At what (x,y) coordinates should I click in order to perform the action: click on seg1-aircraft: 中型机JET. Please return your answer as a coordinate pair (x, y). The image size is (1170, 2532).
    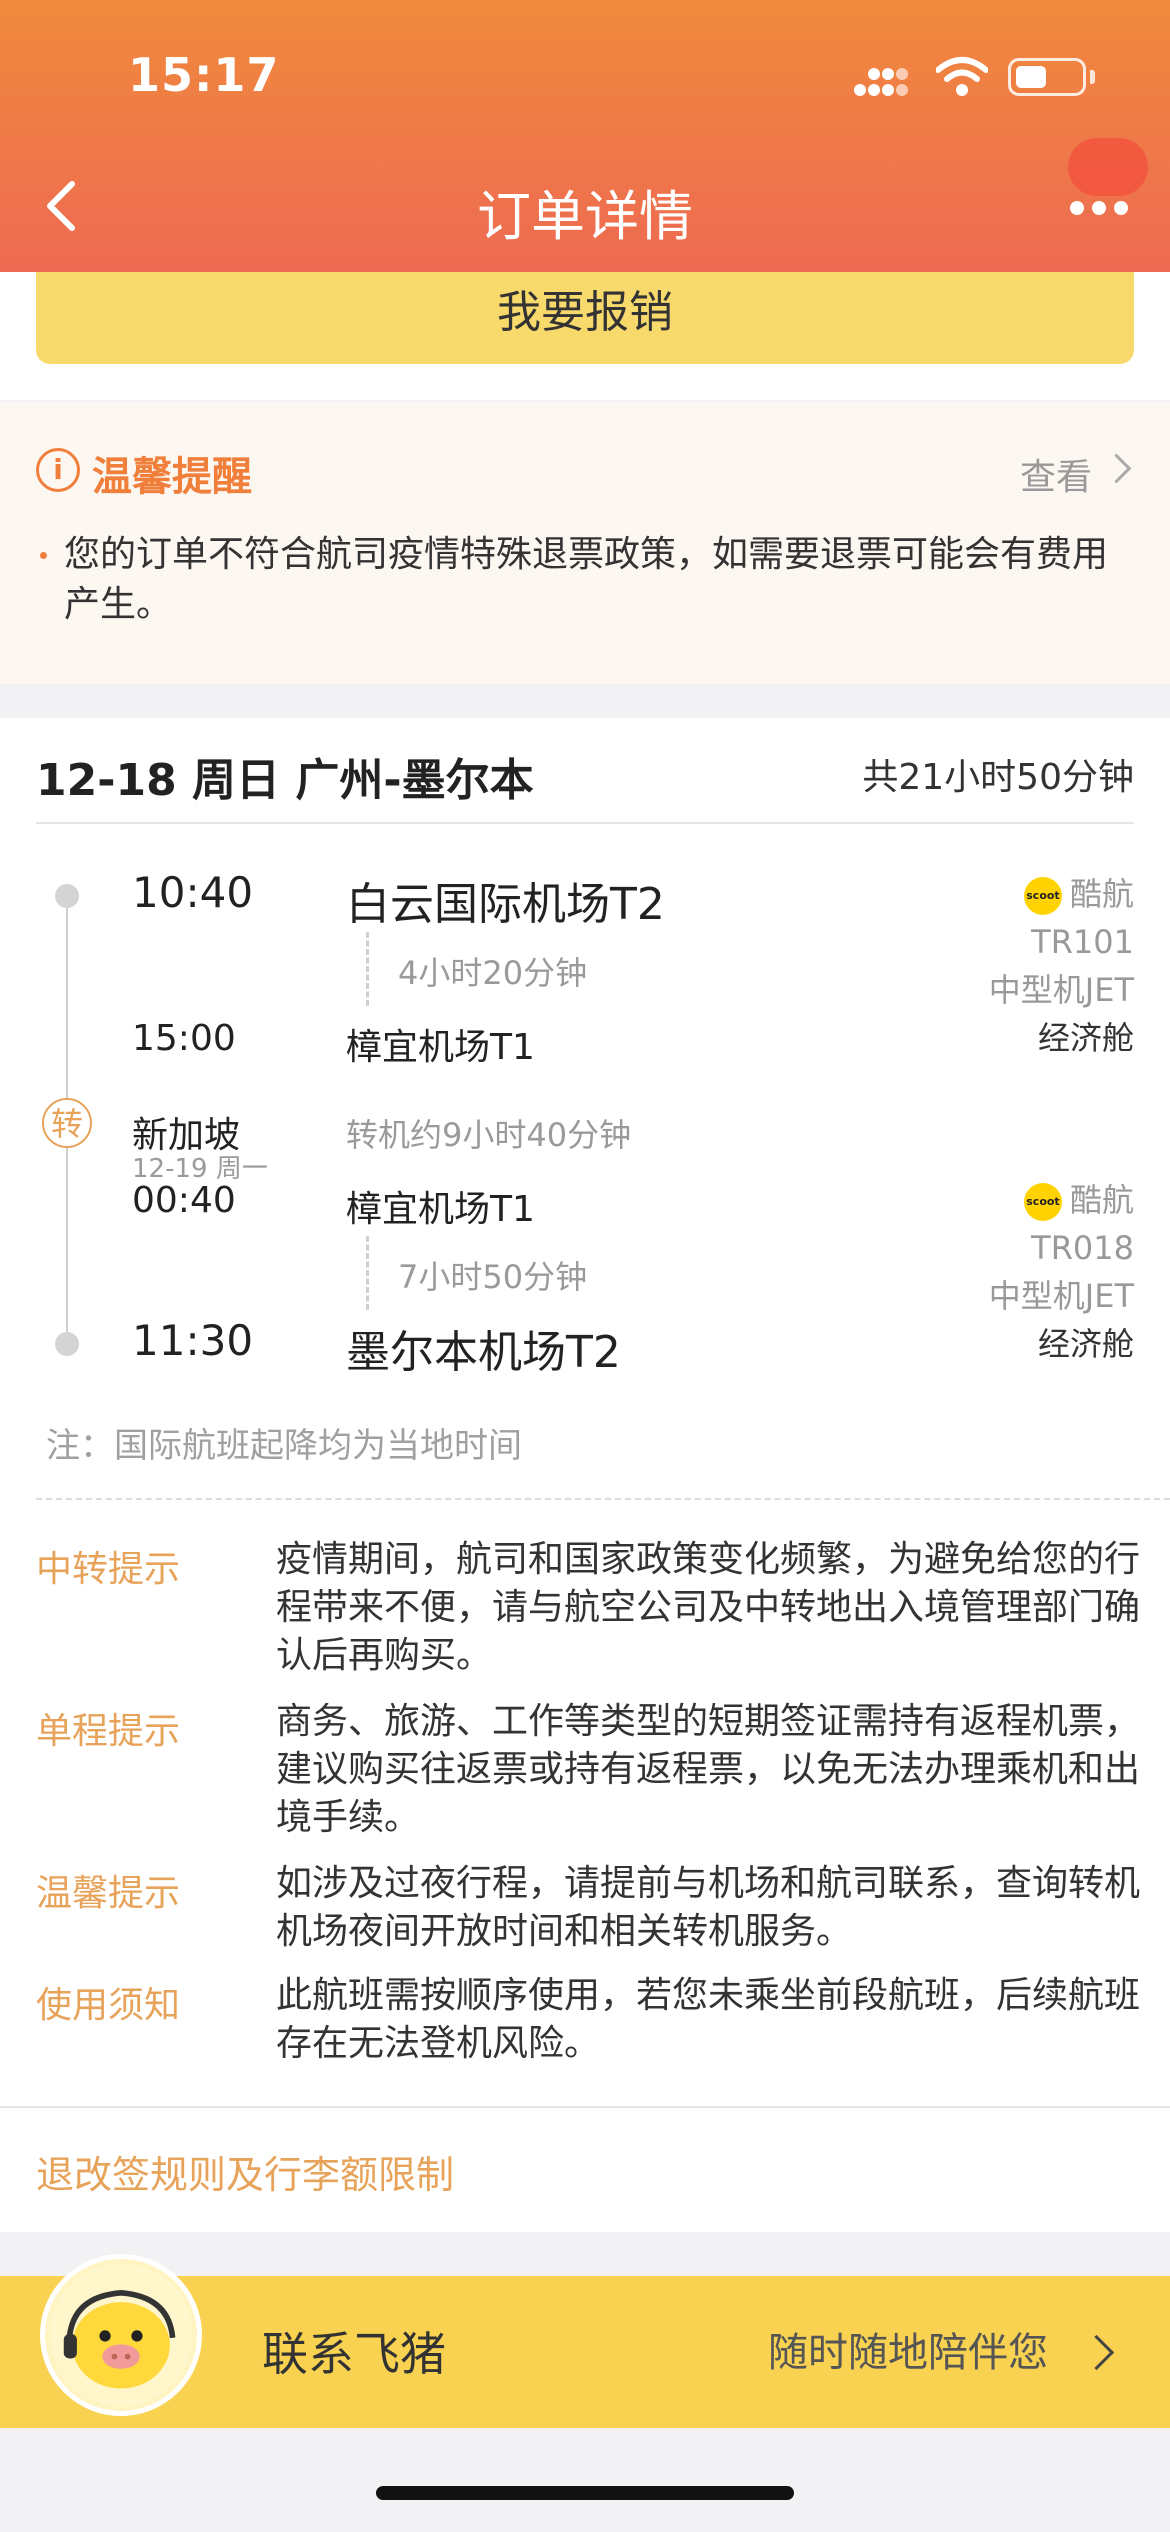
    Looking at the image, I should click on (1061, 990).